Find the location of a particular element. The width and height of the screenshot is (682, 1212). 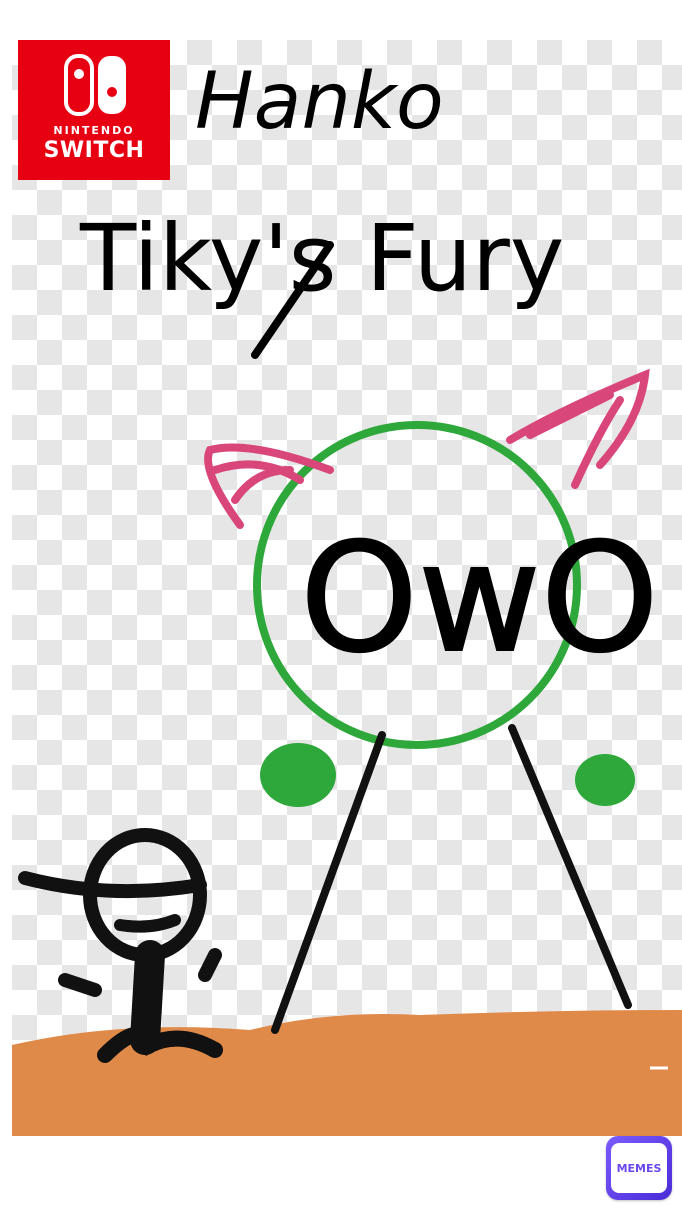

nintendo-switch-logo: NINTENDO SWITCH is located at coordinates (94, 110).